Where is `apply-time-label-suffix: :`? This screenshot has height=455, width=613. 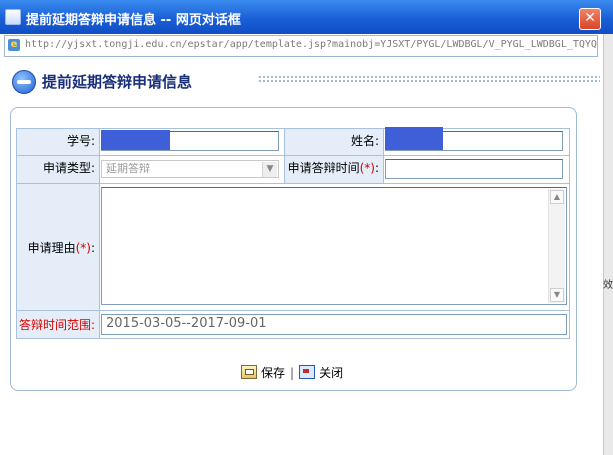
apply-time-label-suffix: : is located at coordinates (376, 168).